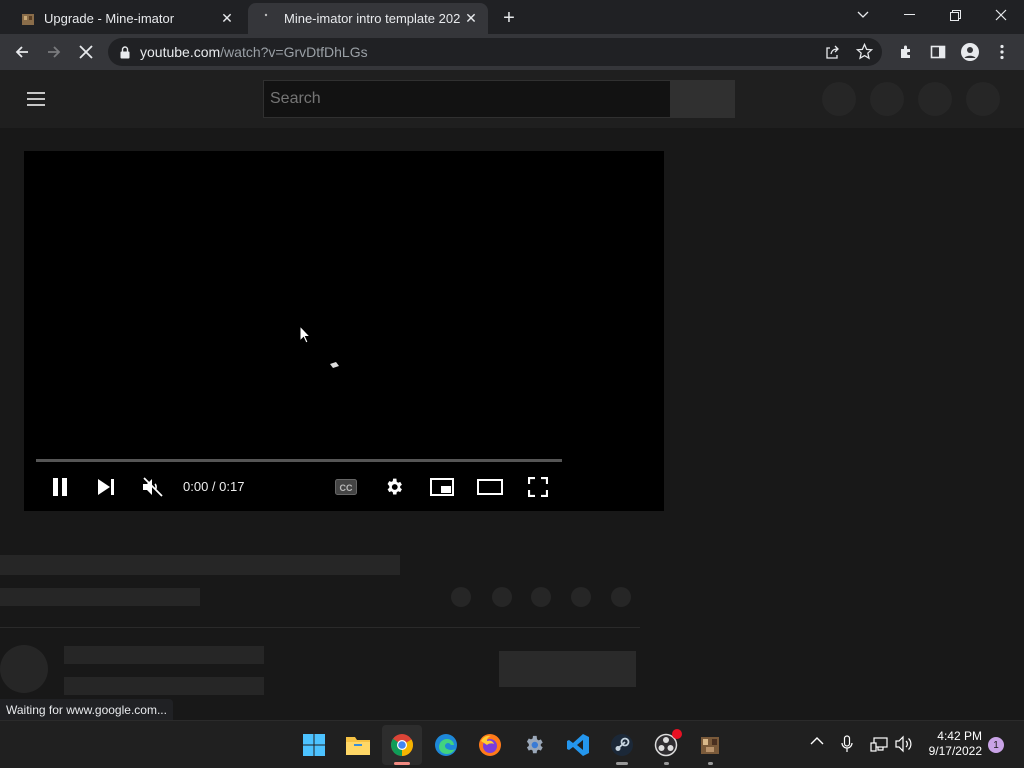 The image size is (1024, 768). Describe the element at coordinates (60, 487) in the screenshot. I see `pause-button` at that location.